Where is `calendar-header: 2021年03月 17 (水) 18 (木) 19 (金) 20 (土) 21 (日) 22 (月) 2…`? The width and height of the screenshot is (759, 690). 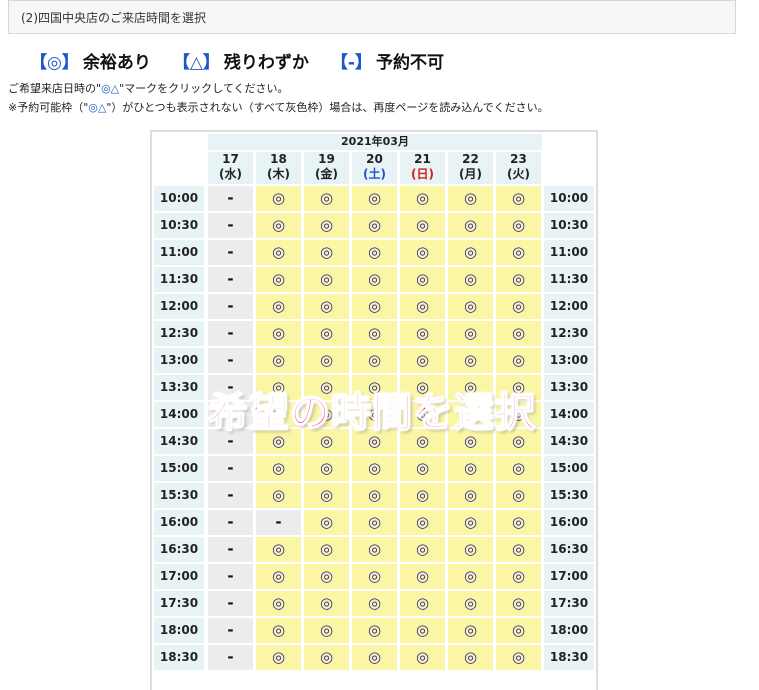 calendar-header: 2021年03月 17 (水) 18 (木) 19 (金) 20 (土) 21 (日) 22 (月) 2… is located at coordinates (374, 159).